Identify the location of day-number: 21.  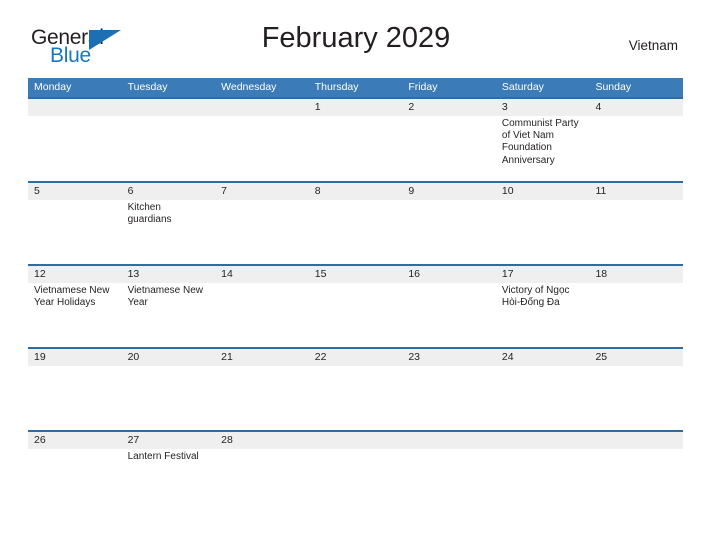
(262, 357).